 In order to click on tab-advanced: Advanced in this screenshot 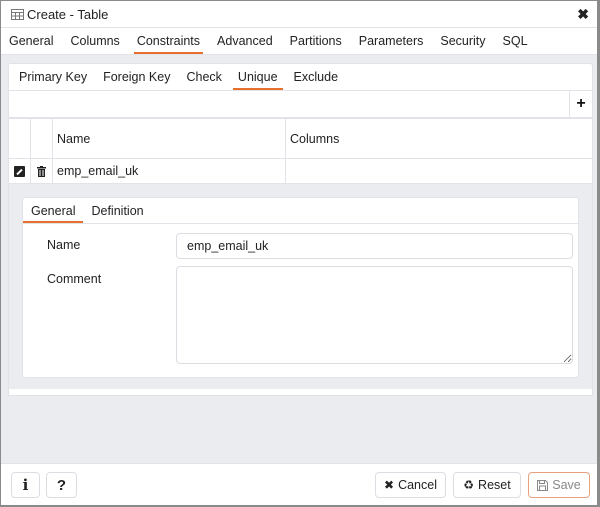, I will do `click(245, 41)`.